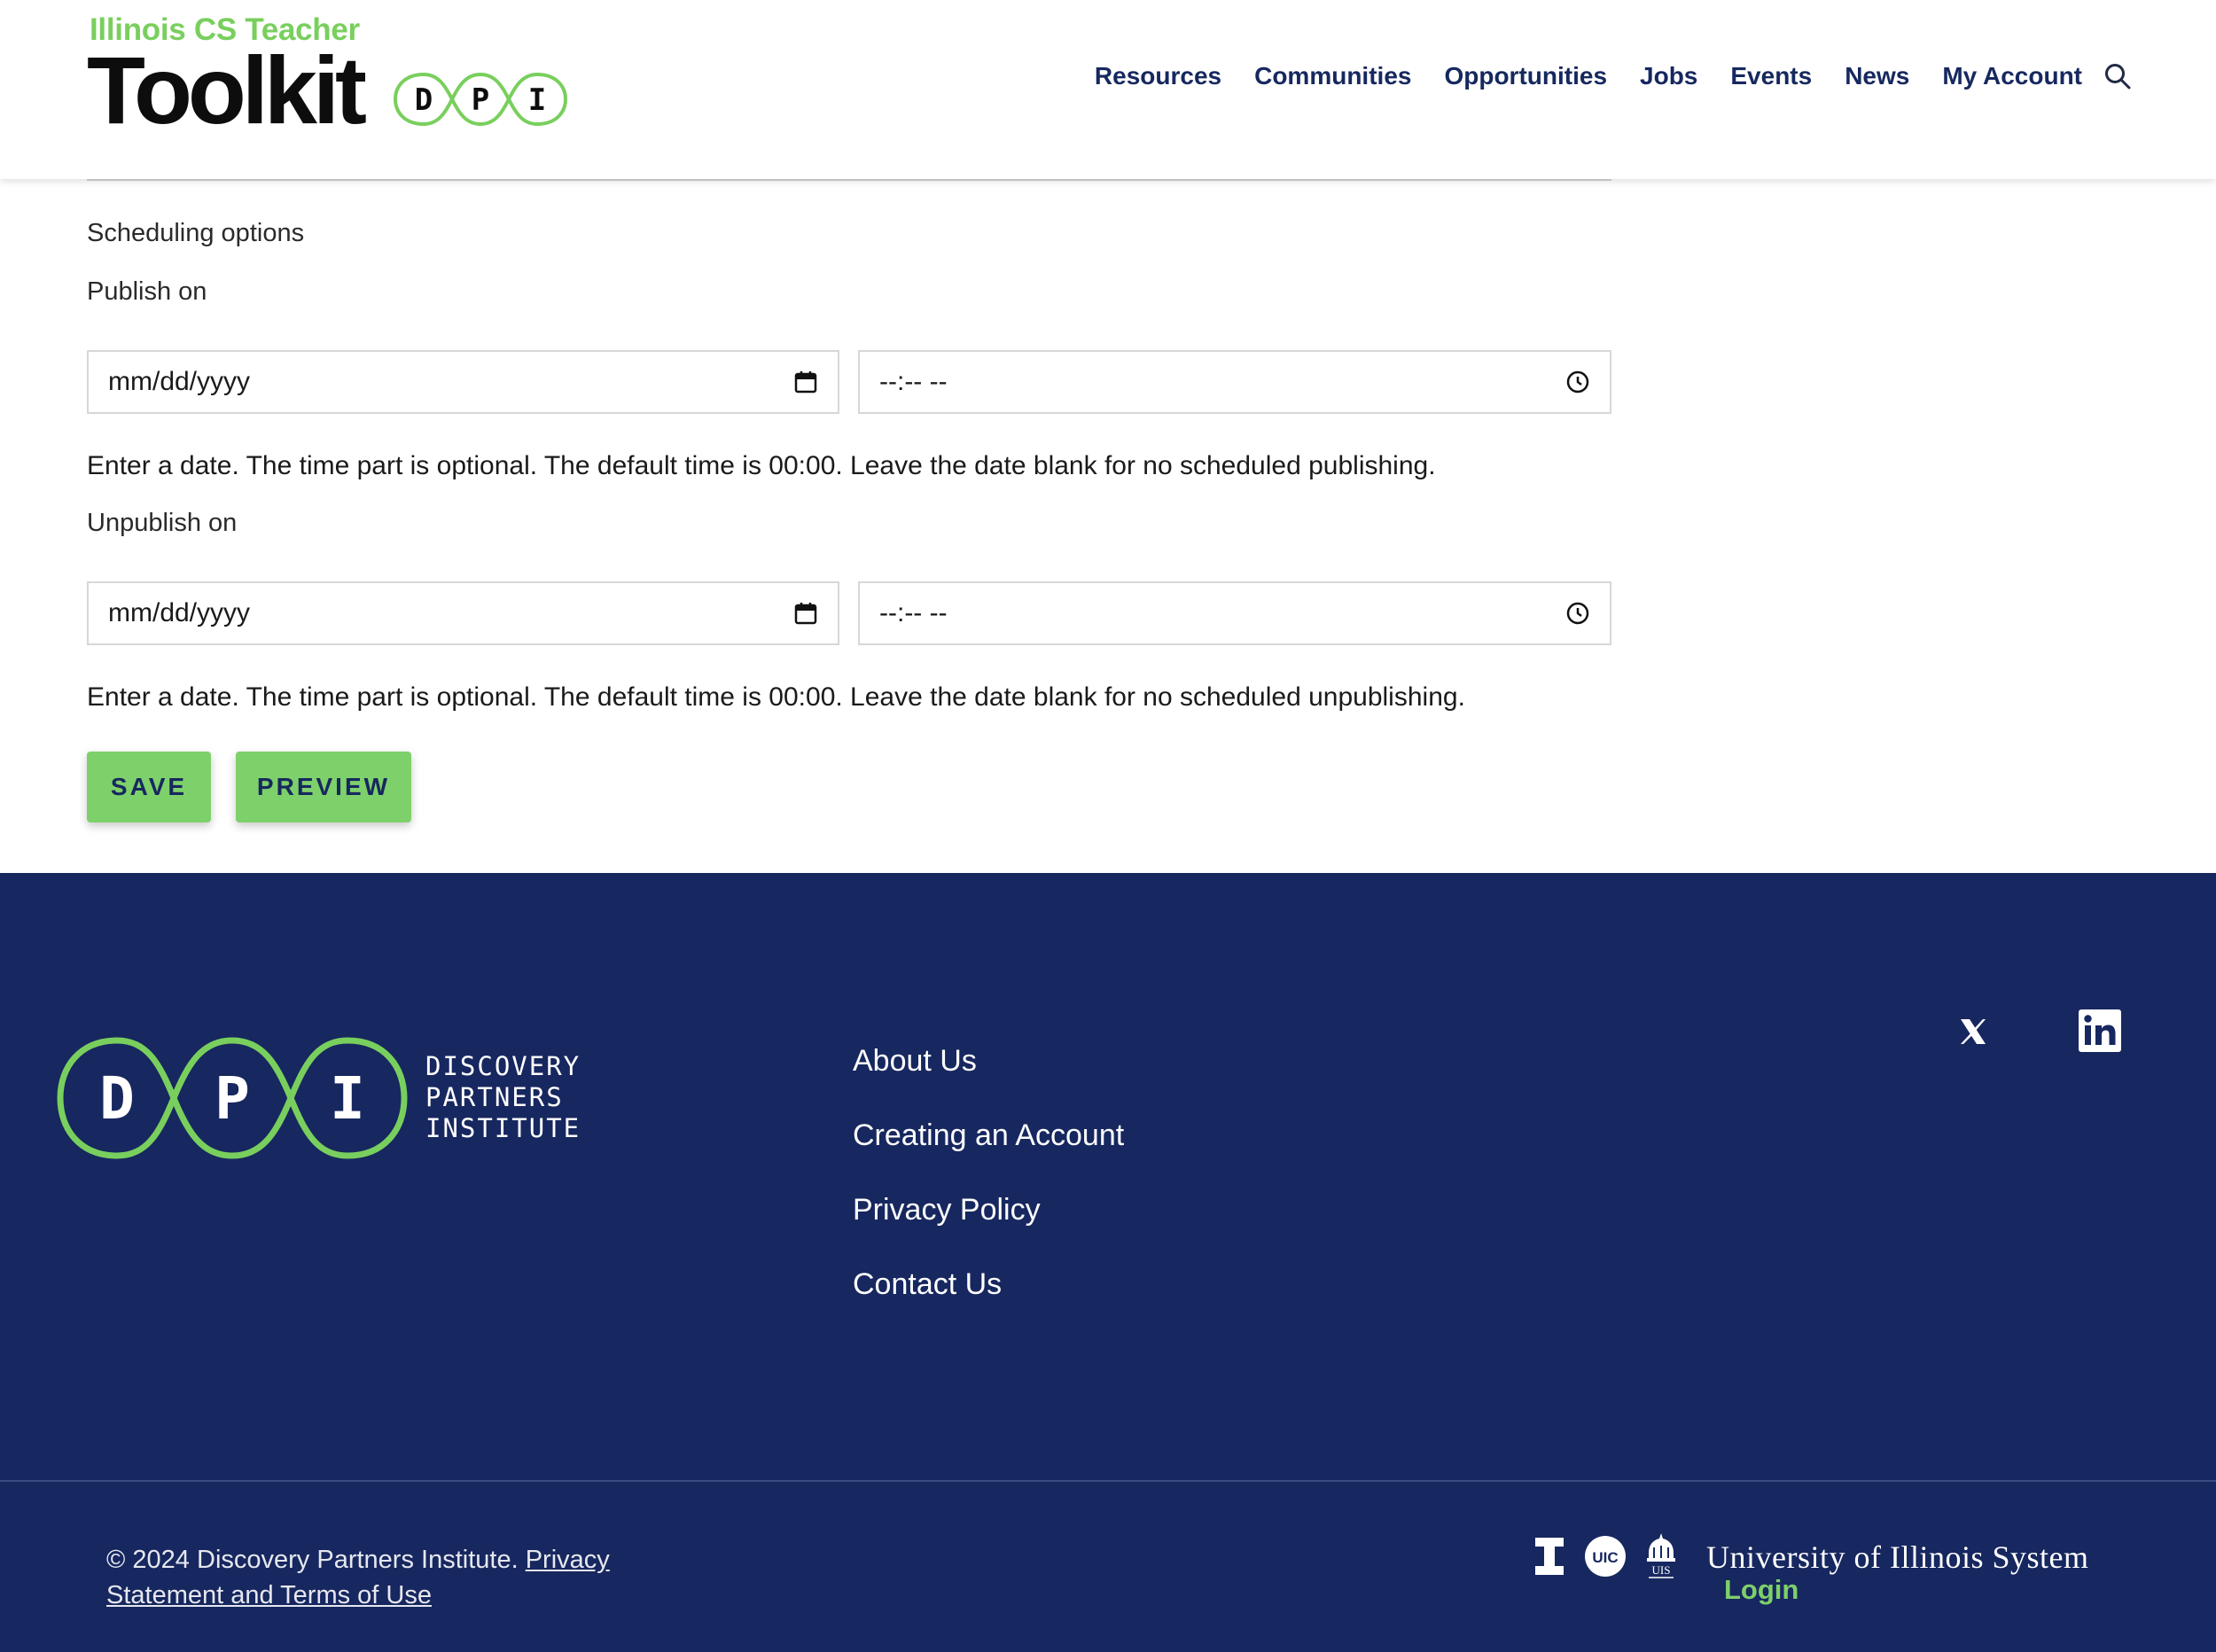  I want to click on dpi-logo-icon: D P I, so click(480, 99).